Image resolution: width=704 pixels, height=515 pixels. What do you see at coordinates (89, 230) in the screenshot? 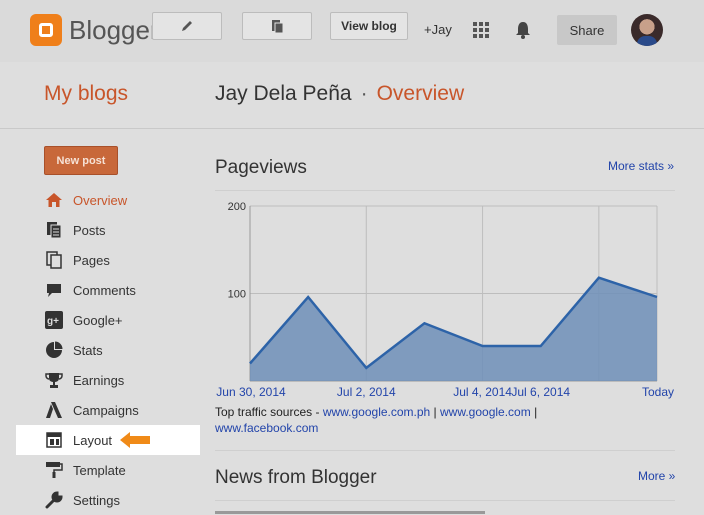
I see `sidebar-item-label: Posts` at bounding box center [89, 230].